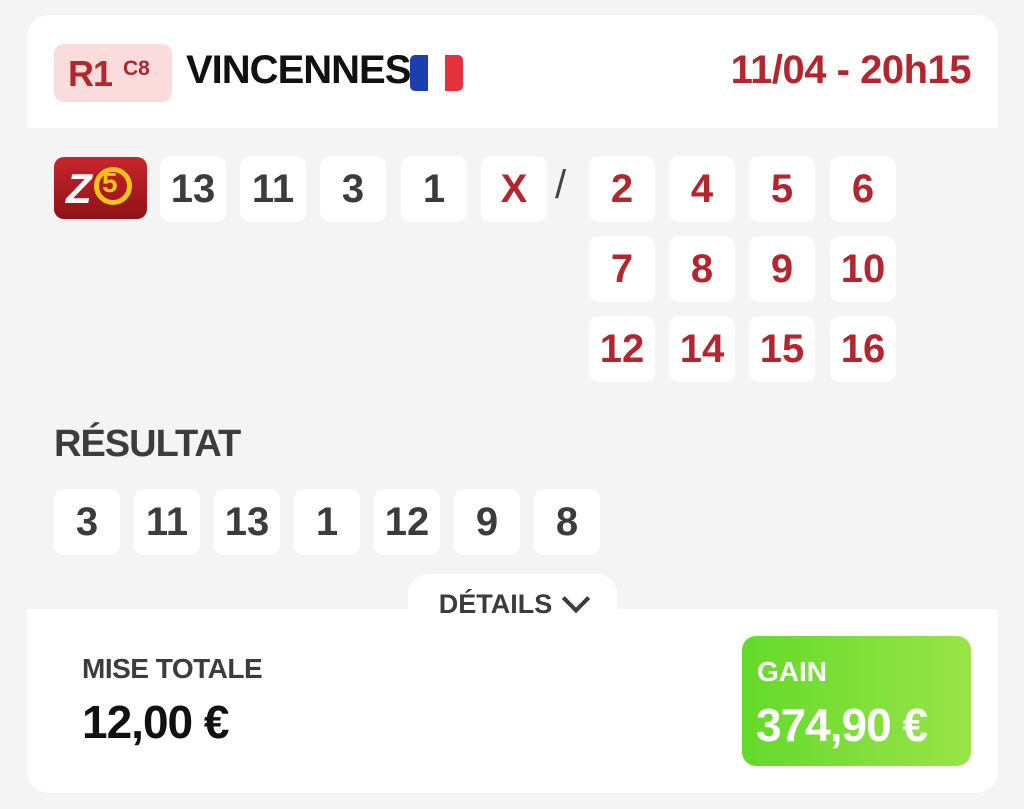 Image resolution: width=1024 pixels, height=809 pixels. I want to click on result-number: 11, so click(167, 522).